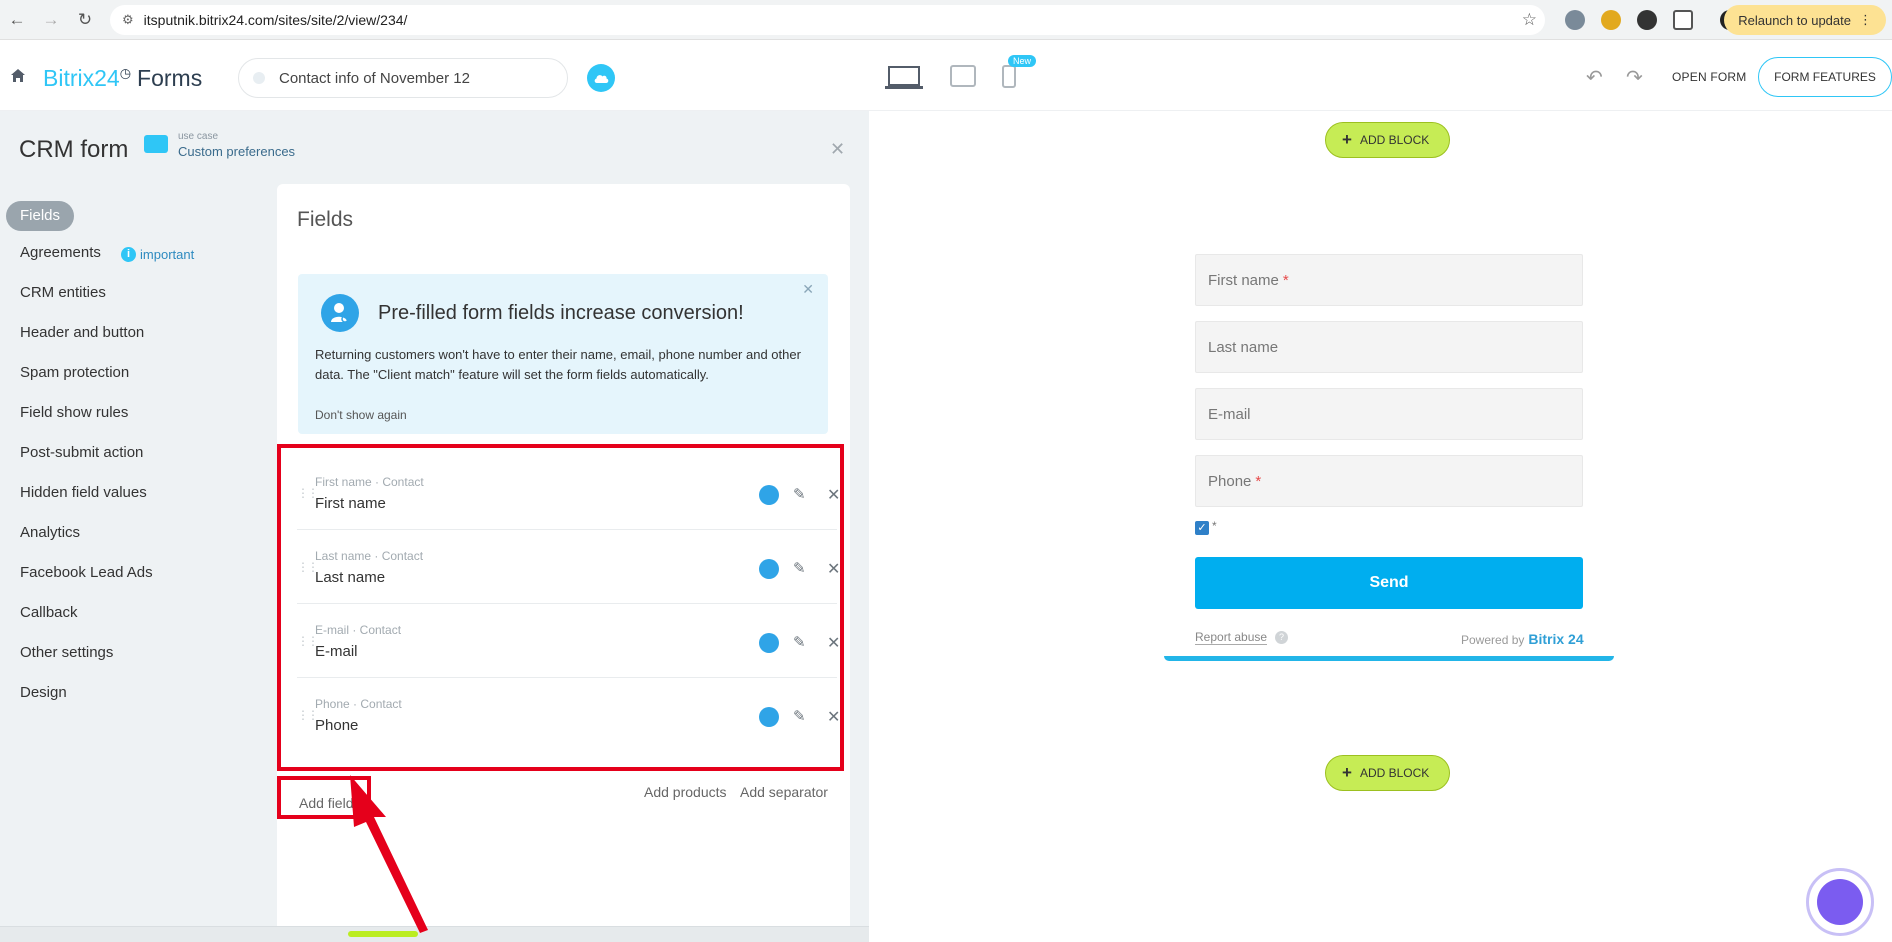  What do you see at coordinates (1825, 77) in the screenshot?
I see `form-features-button: FORM FEATURES` at bounding box center [1825, 77].